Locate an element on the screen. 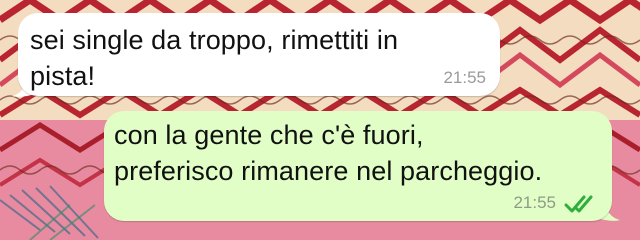  incoming-message-time: 21:55 is located at coordinates (464, 77).